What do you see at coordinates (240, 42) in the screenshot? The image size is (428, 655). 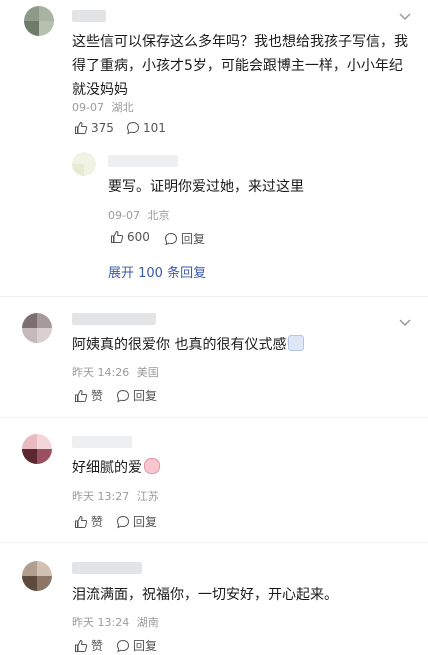 I see `comment-text: 这些信可以保存这么多年吗？我也想给我孩子写信，我` at bounding box center [240, 42].